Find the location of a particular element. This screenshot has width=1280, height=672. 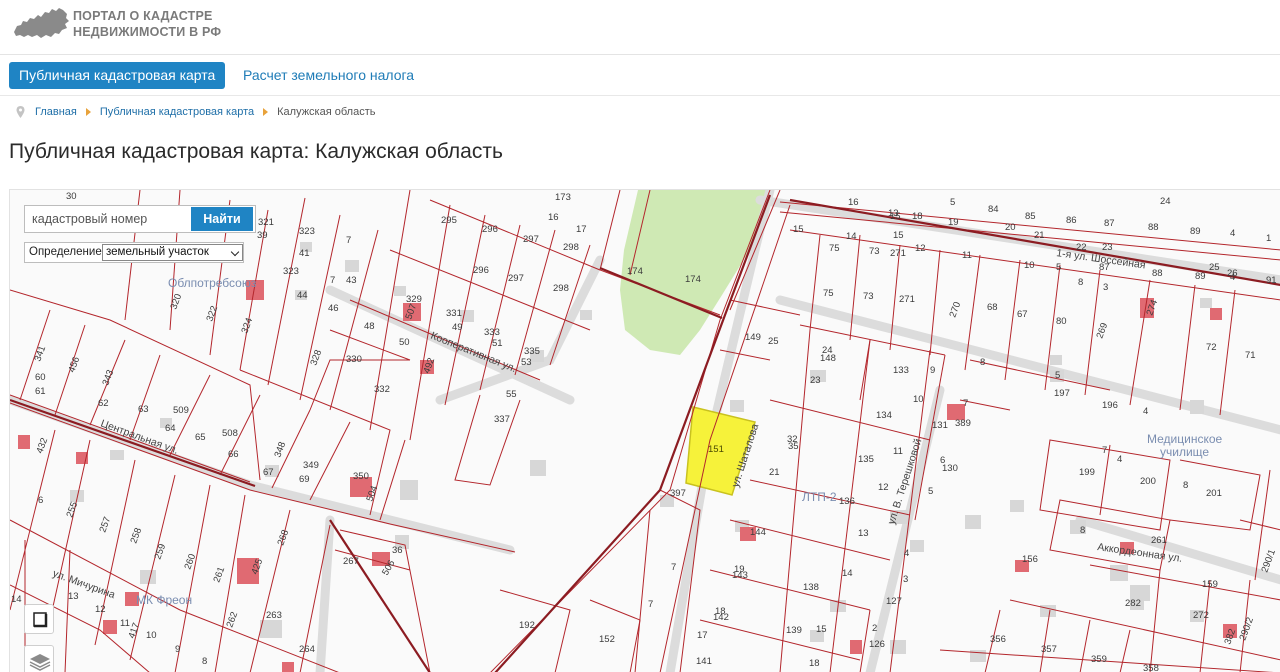

svg-text: 10 is located at coordinates (918, 399).